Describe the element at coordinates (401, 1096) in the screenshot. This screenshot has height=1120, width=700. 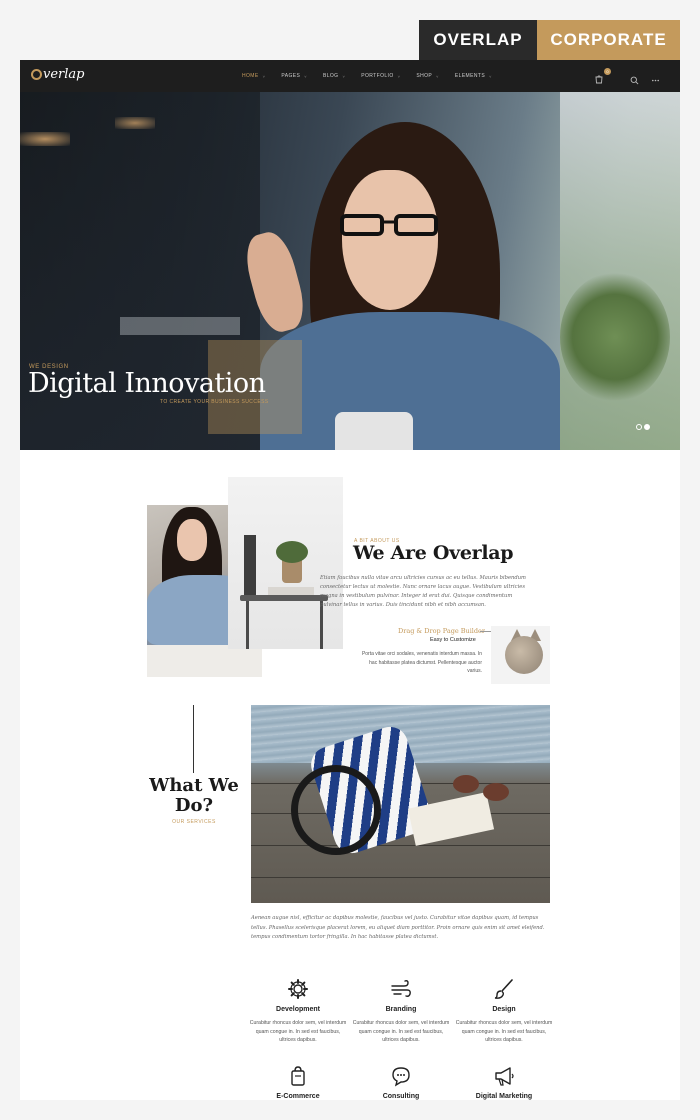
I see `service-name: Consulting` at that location.